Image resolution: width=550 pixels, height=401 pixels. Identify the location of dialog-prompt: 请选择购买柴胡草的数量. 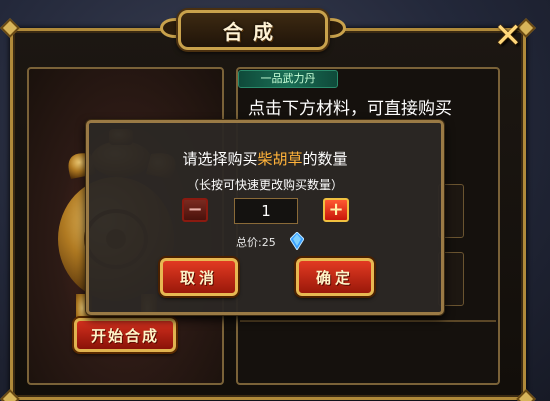
(265, 158).